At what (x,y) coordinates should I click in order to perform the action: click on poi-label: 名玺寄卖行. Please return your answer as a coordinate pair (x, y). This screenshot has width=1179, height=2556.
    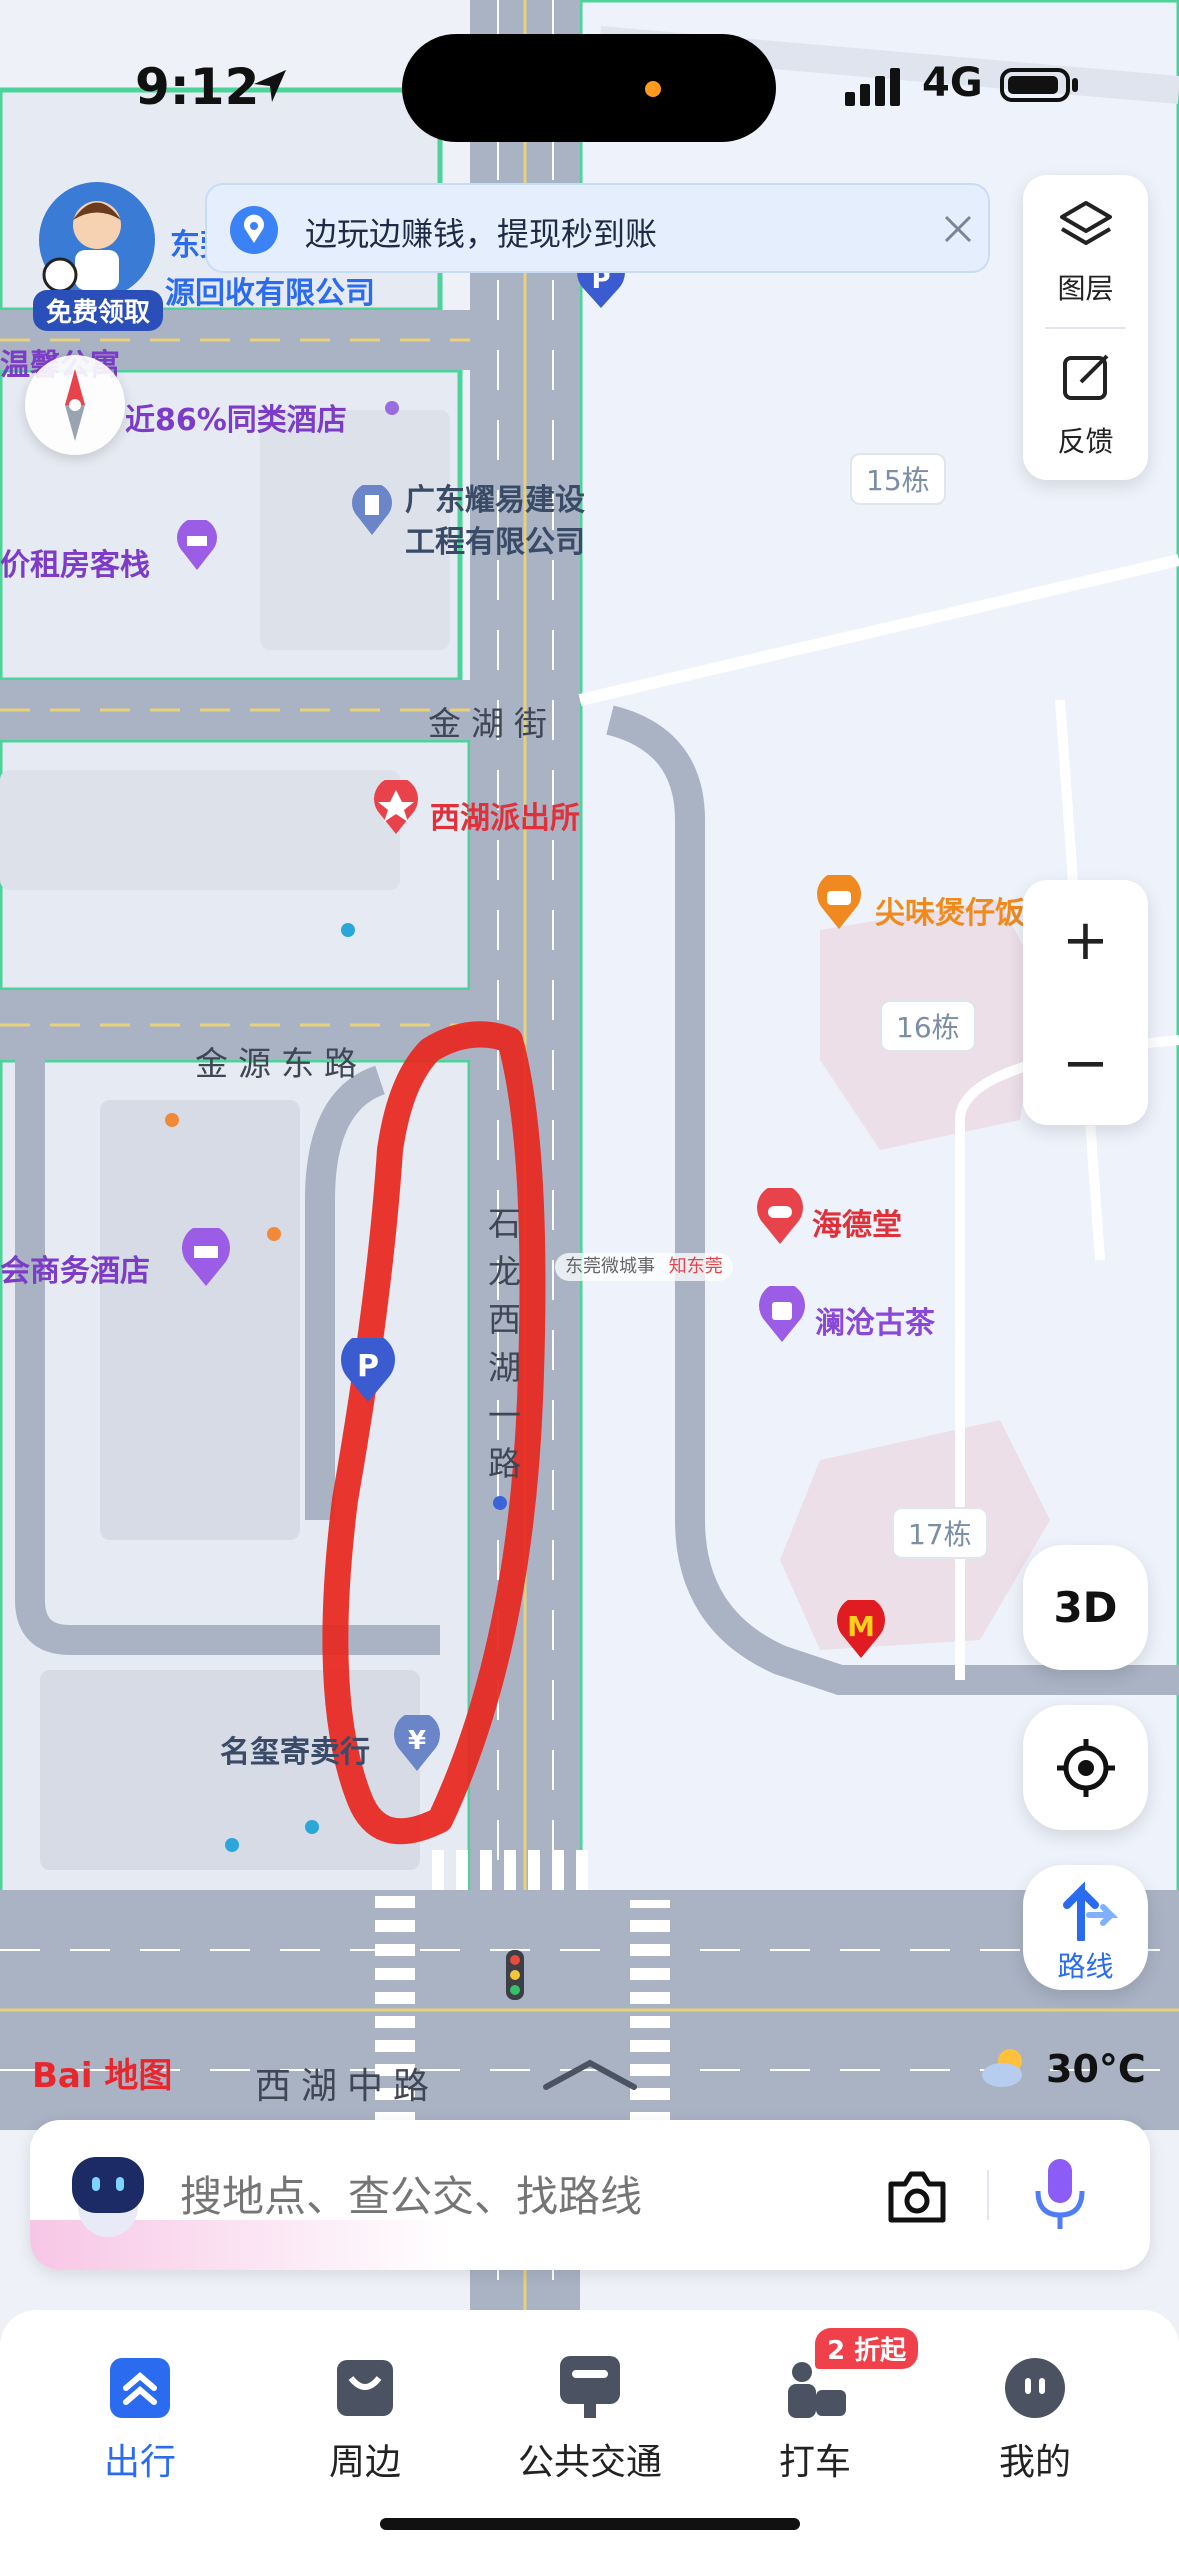
    Looking at the image, I should click on (295, 1749).